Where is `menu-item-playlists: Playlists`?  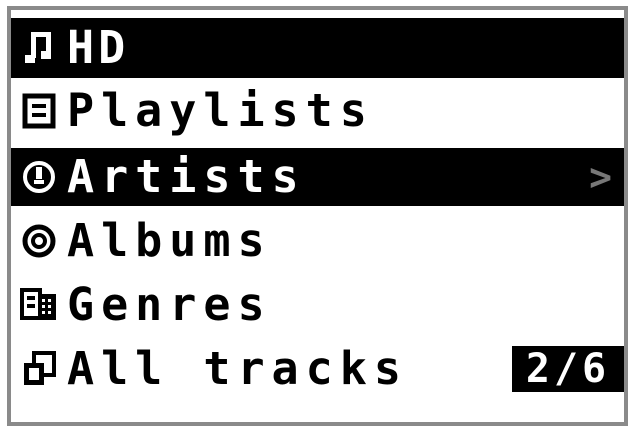 menu-item-playlists: Playlists is located at coordinates (317, 111).